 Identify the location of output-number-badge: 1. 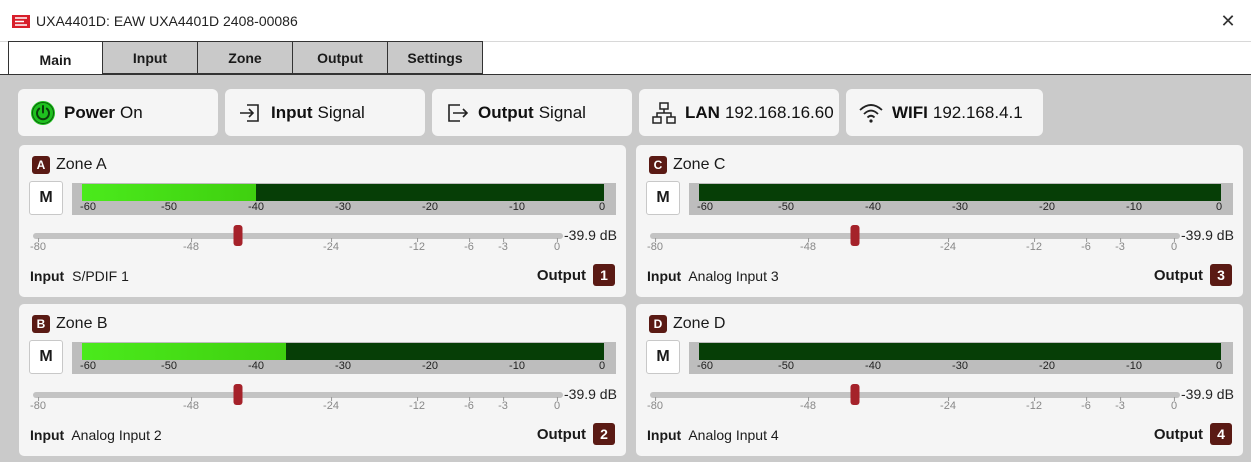
(604, 275).